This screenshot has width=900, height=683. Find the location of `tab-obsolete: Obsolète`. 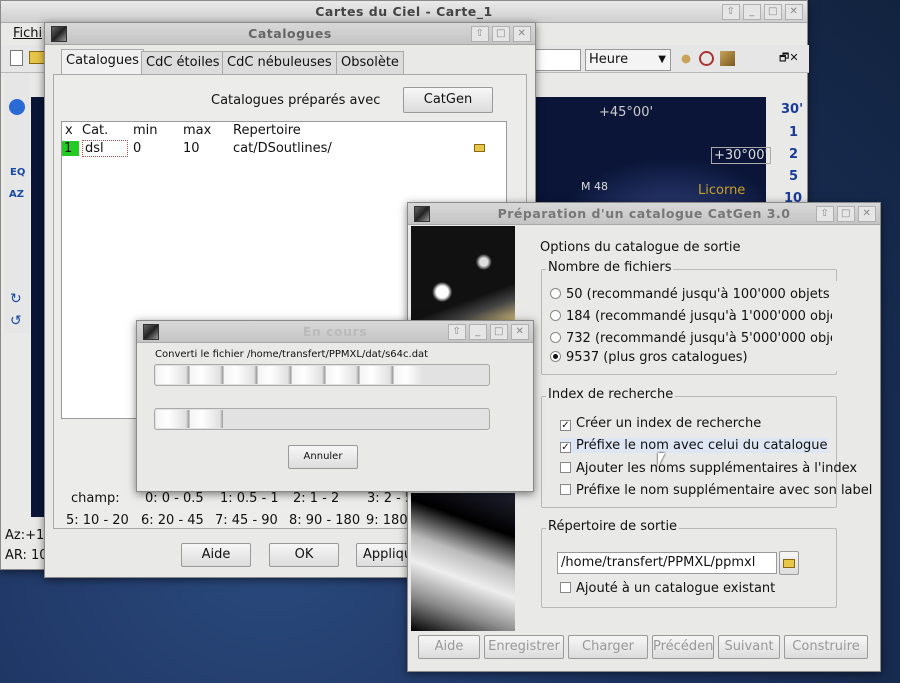

tab-obsolete: Obsolète is located at coordinates (370, 62).